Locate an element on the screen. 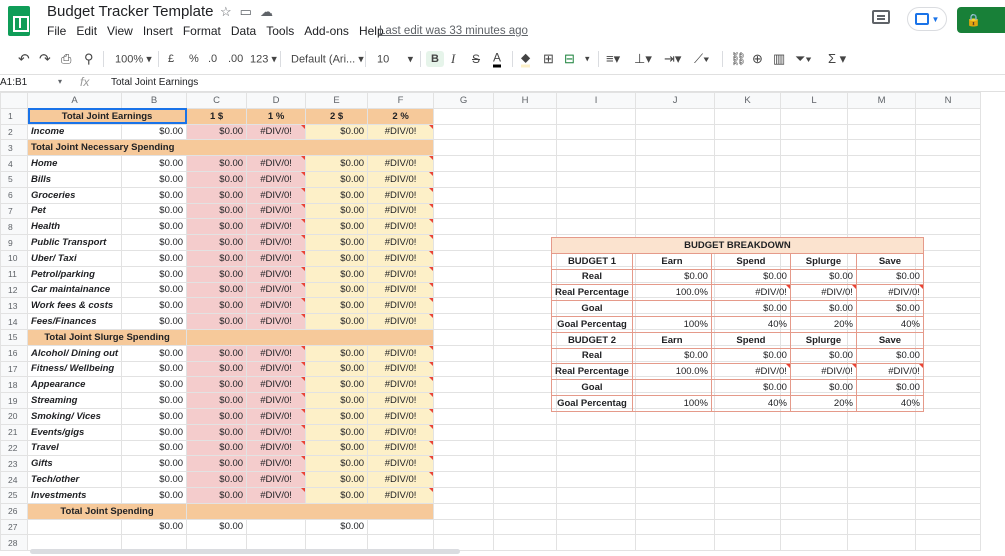 The width and height of the screenshot is (1005, 556). budget-value: 20% is located at coordinates (823, 403).